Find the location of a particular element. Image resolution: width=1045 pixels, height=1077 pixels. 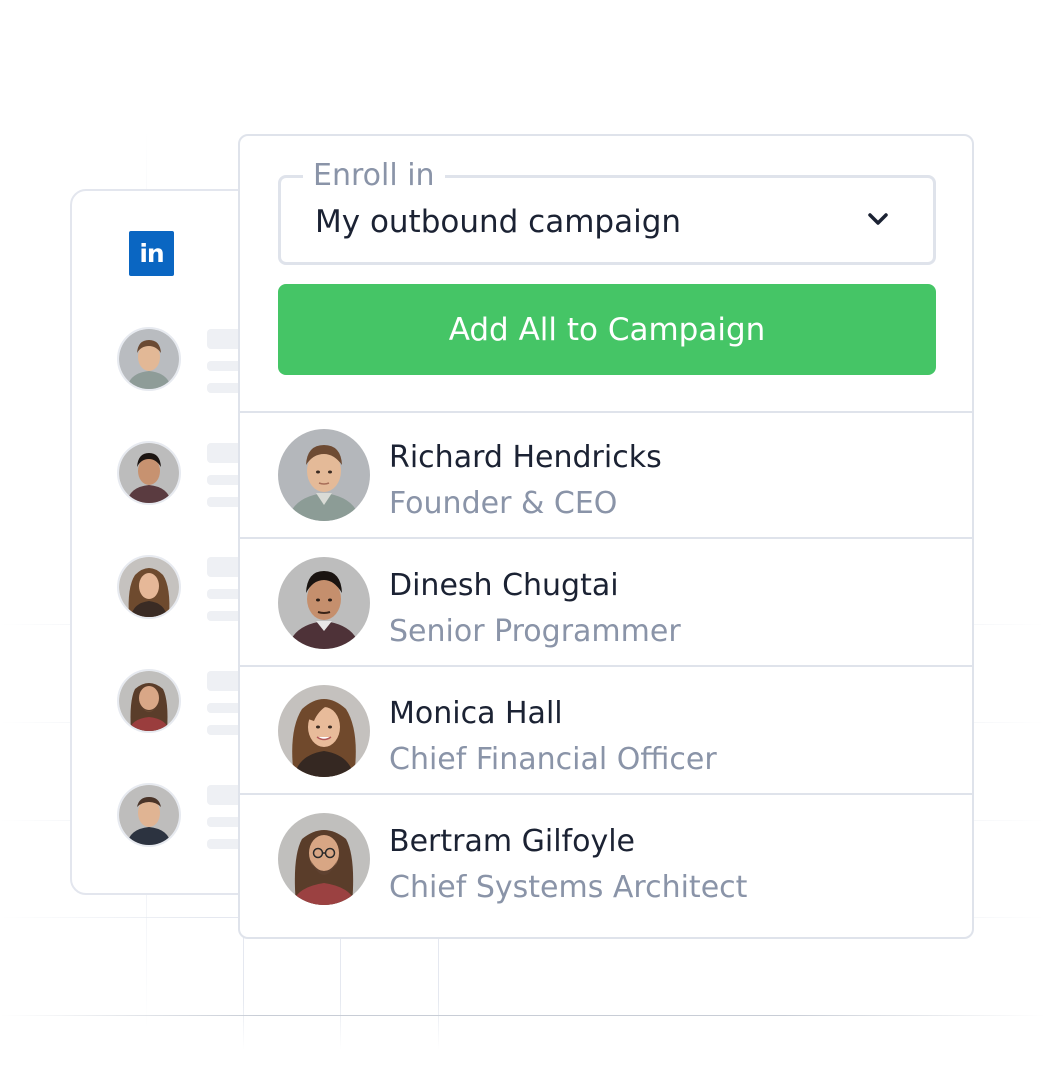

contact-name: Richard Hendricks is located at coordinates (525, 457).